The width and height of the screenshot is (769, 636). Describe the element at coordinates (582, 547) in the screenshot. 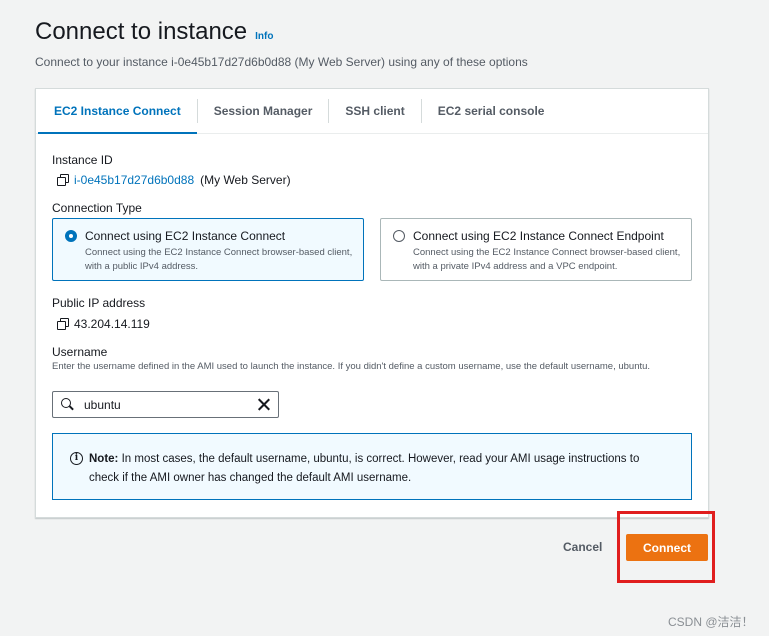

I see `cancel-button: Cancel` at that location.